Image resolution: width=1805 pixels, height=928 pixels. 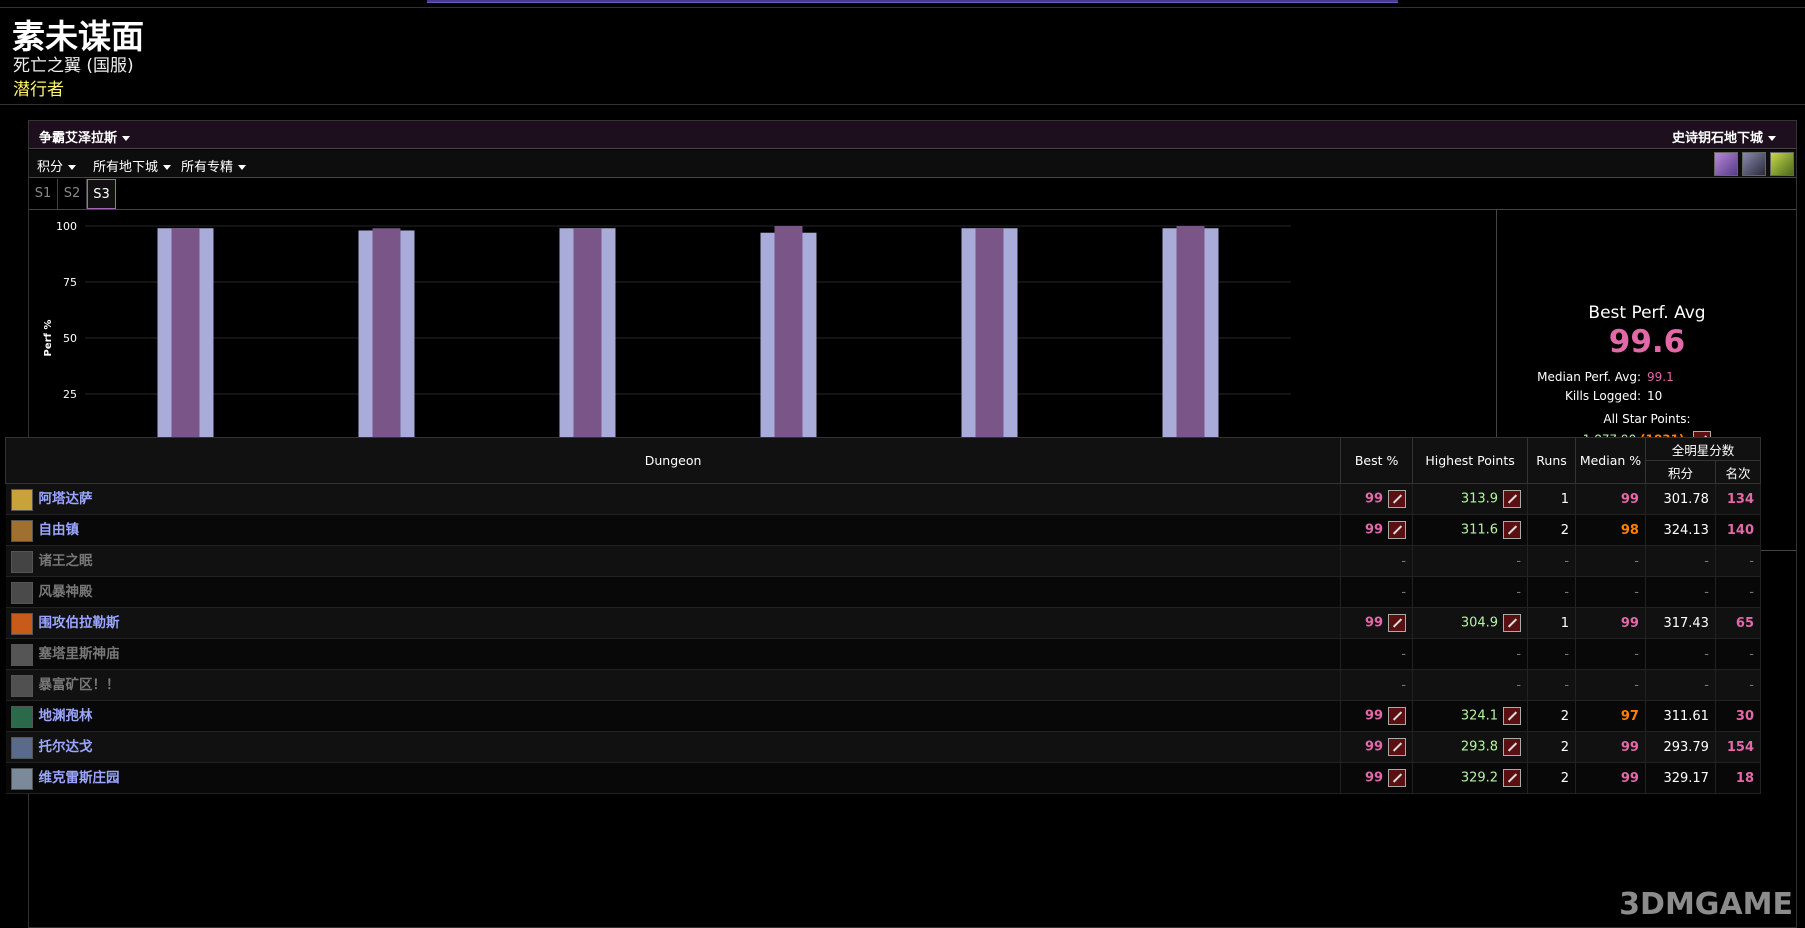 What do you see at coordinates (912, 135) in the screenshot?
I see `expansion-bar: 争霸艾泽拉斯 史诗钥石地下城` at bounding box center [912, 135].